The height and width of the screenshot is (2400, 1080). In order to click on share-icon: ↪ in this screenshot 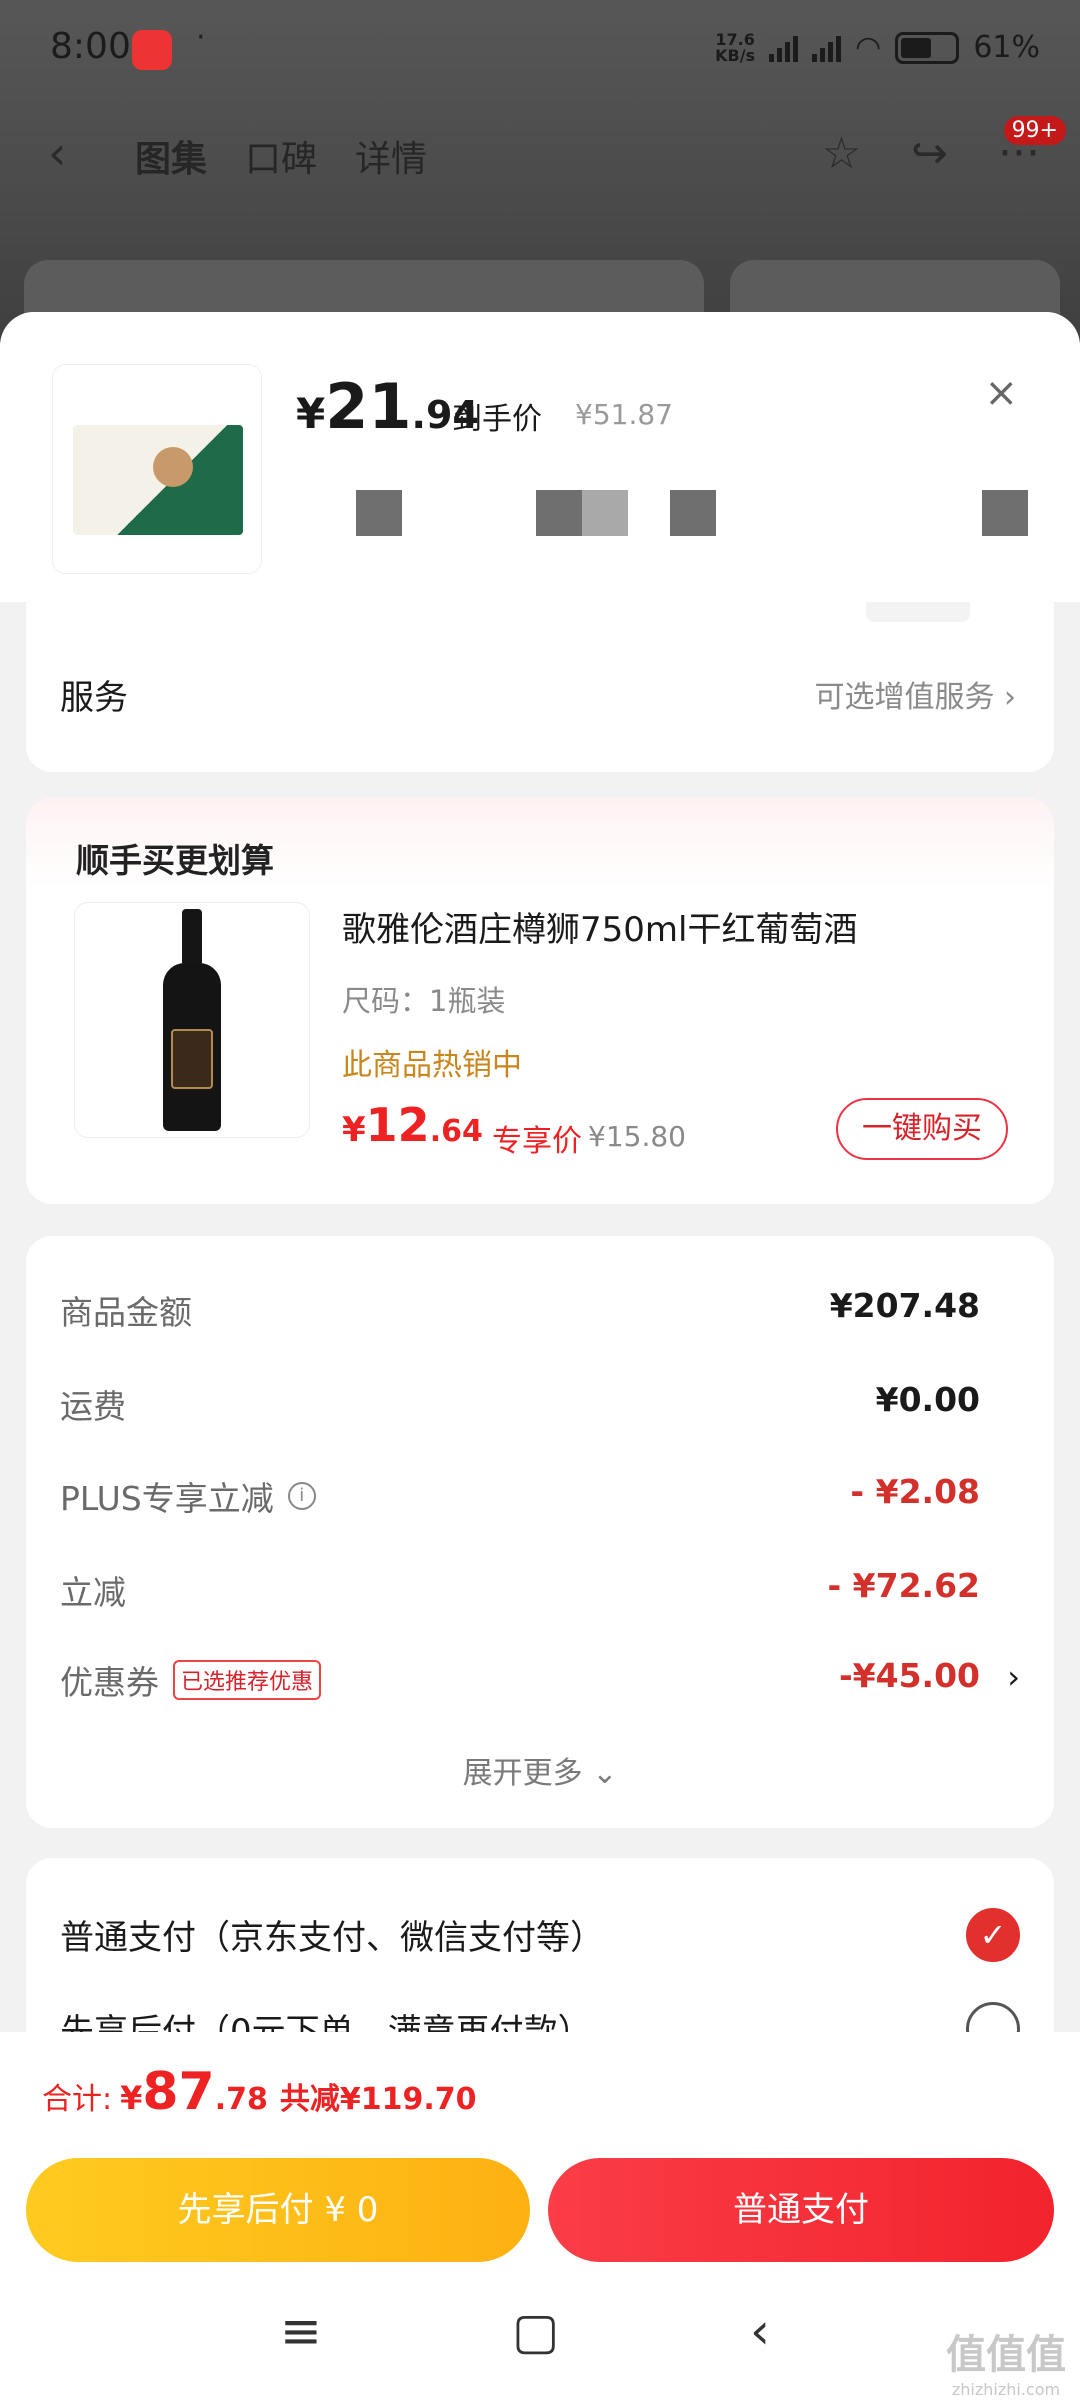, I will do `click(929, 153)`.